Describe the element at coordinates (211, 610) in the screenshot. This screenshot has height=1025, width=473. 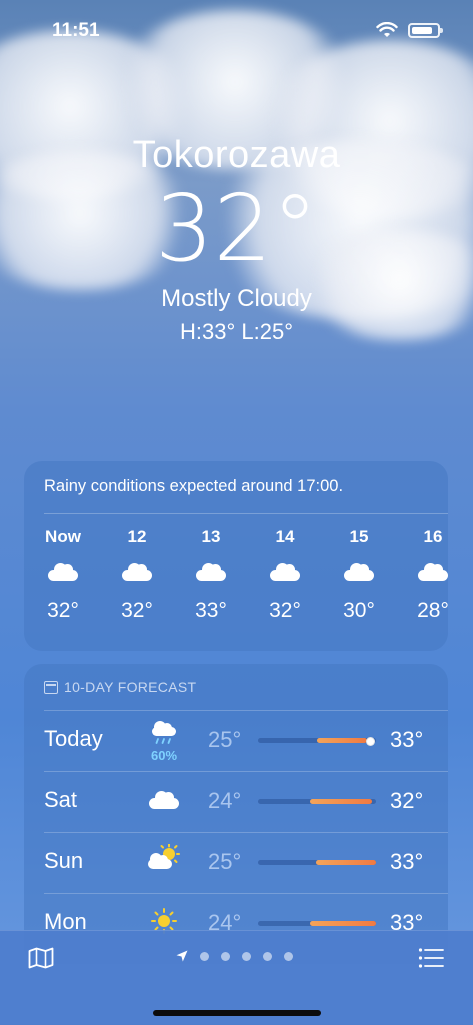
I see `hour-temp: 33°` at that location.